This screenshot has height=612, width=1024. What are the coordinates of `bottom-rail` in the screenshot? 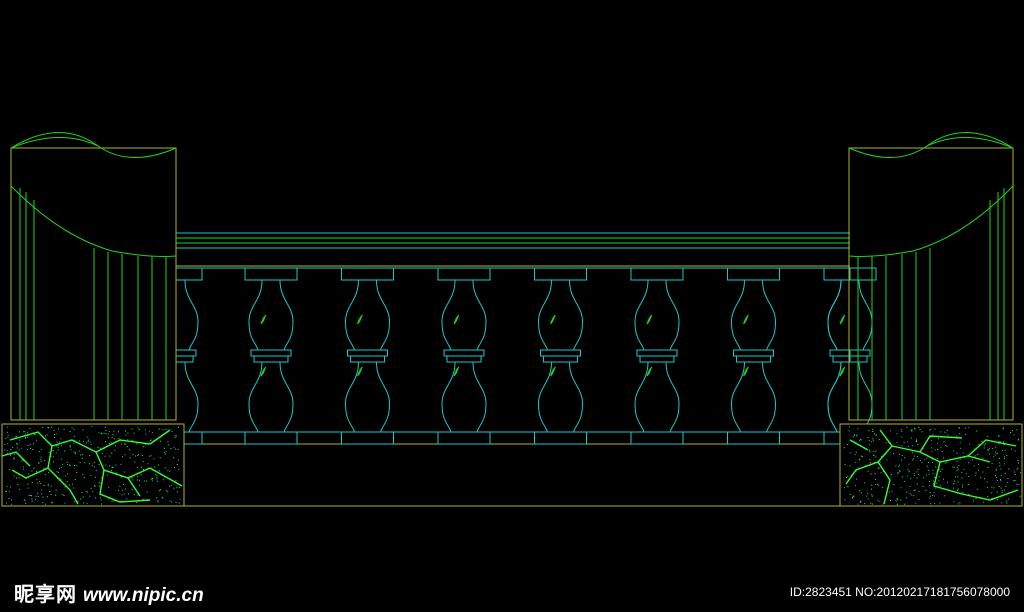 It's located at (513, 438).